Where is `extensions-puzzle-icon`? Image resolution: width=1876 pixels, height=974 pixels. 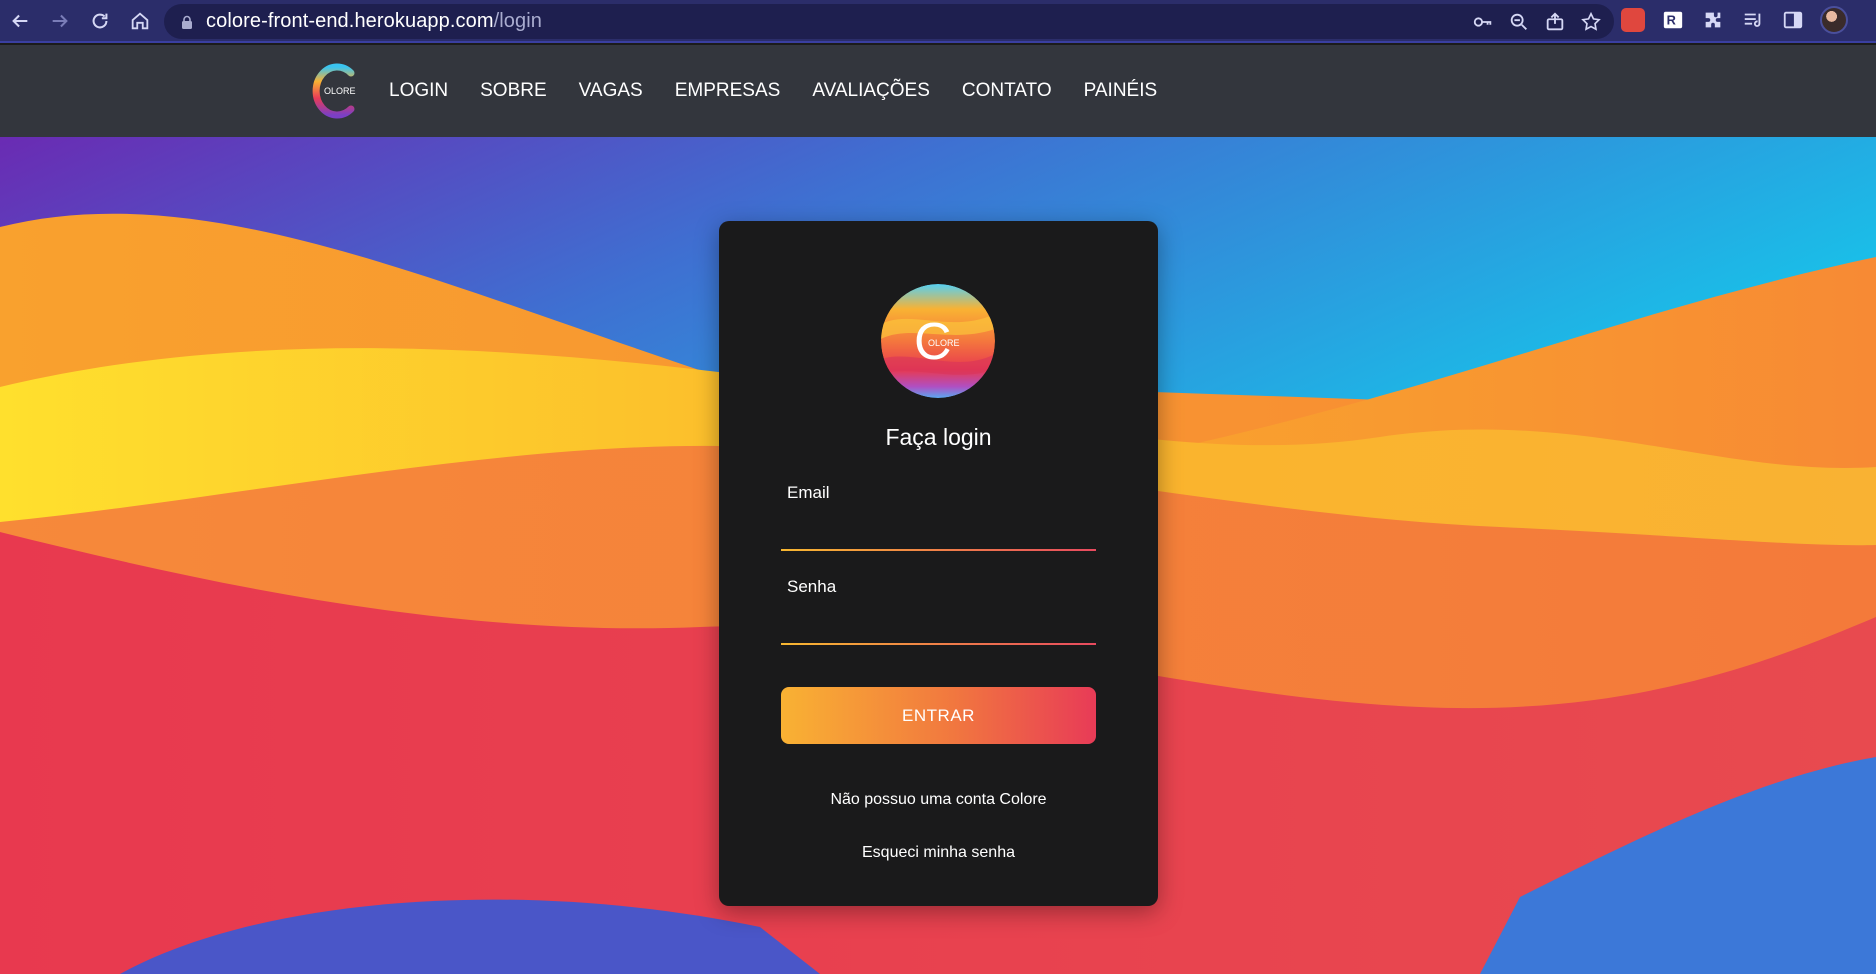 extensions-puzzle-icon is located at coordinates (1713, 20).